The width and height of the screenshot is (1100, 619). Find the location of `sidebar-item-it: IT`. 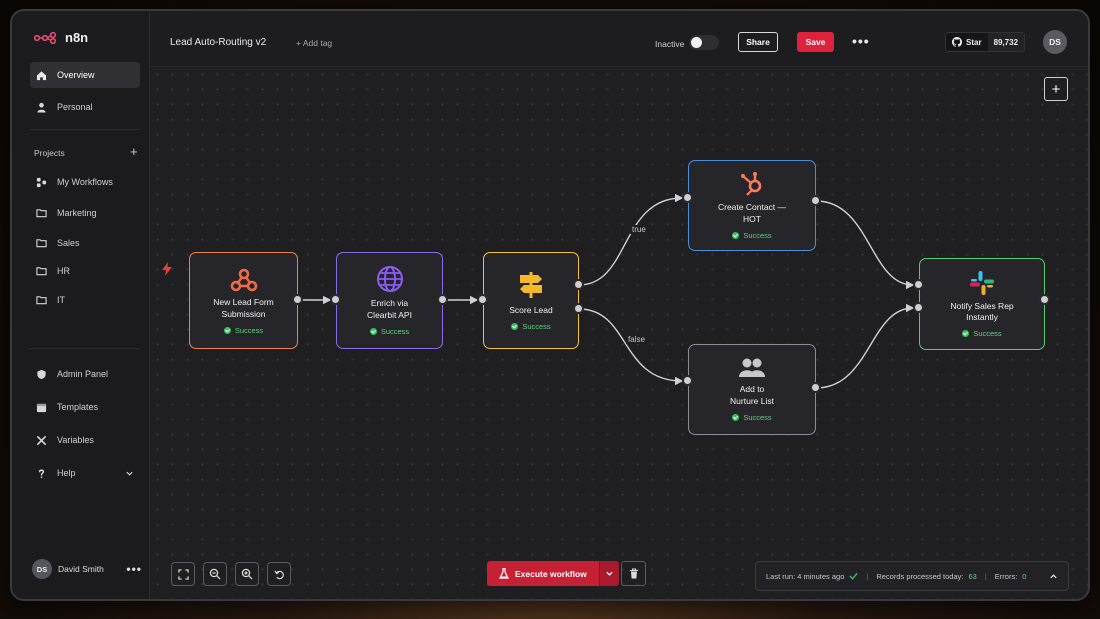

sidebar-item-it: IT is located at coordinates (85, 300).